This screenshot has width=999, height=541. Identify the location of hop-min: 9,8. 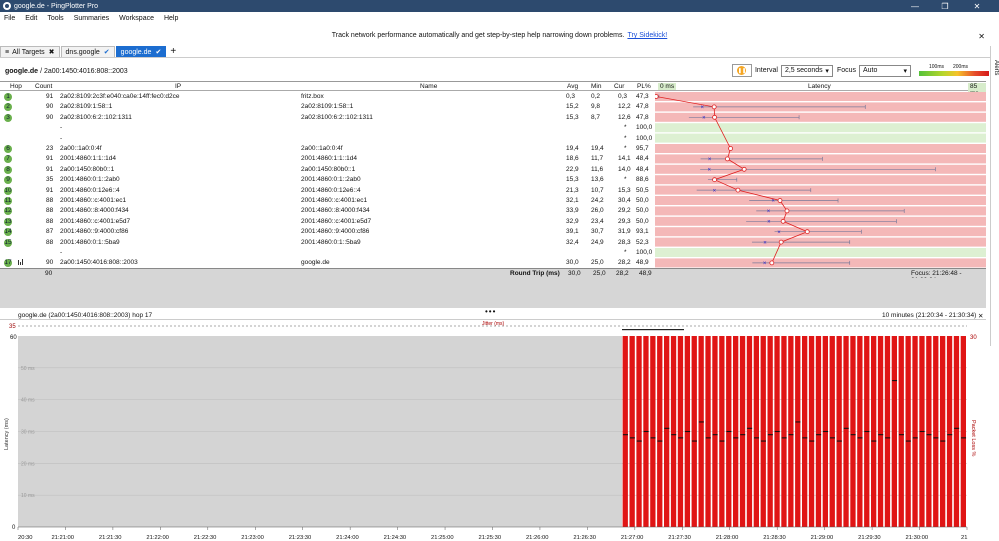
(596, 107).